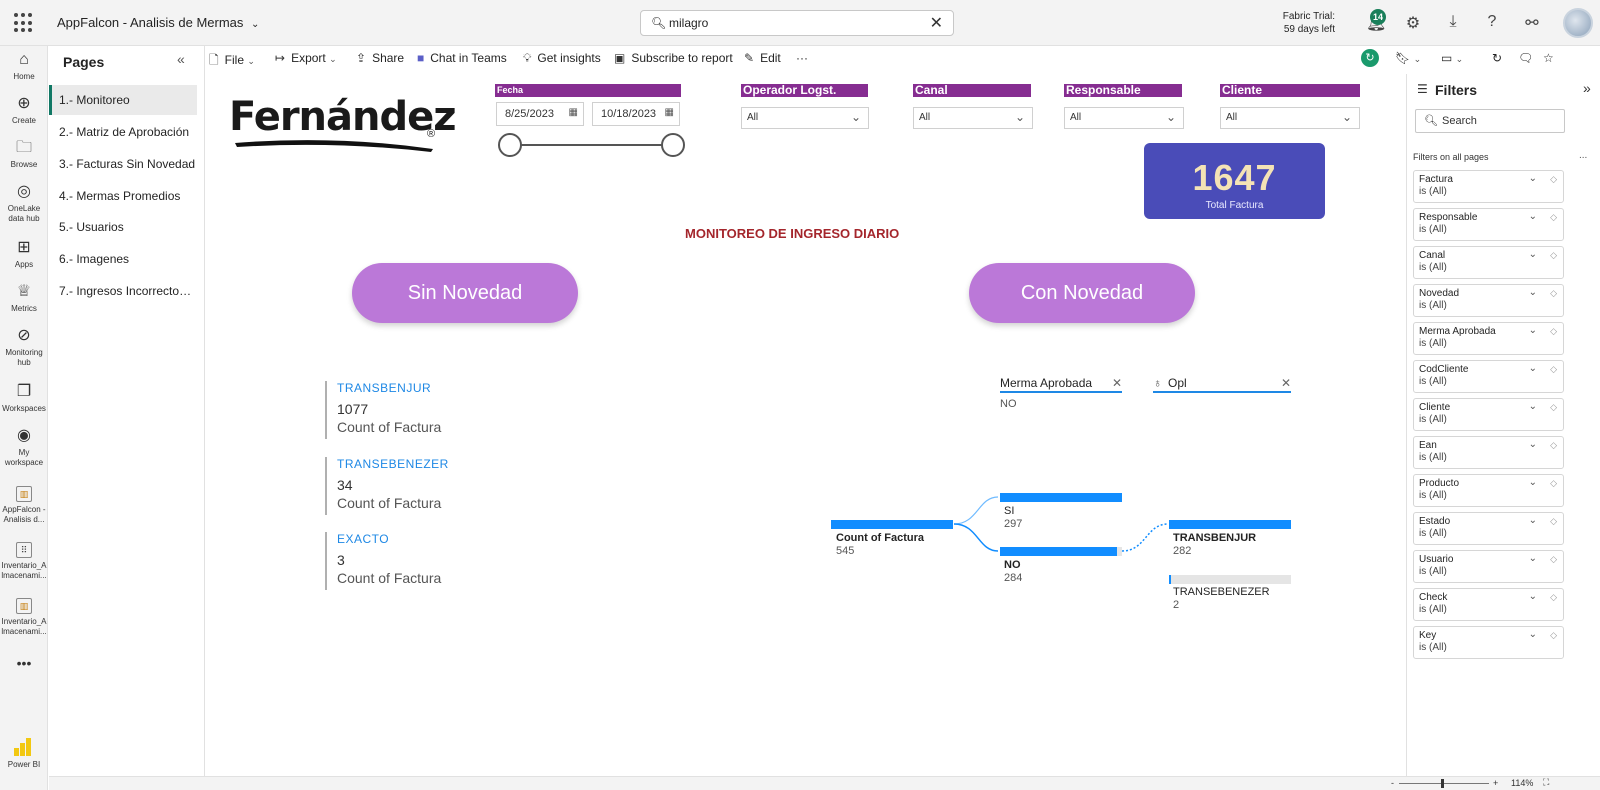  What do you see at coordinates (1488, 224) in the screenshot?
I see `filter-card-responsable: Responsable is (All) ⌄ ◇` at bounding box center [1488, 224].